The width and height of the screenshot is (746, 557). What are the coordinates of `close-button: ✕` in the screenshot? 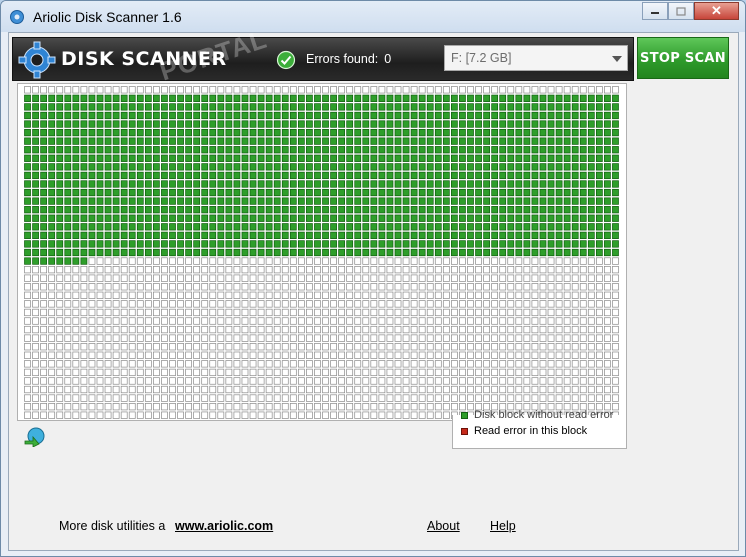 It's located at (716, 11).